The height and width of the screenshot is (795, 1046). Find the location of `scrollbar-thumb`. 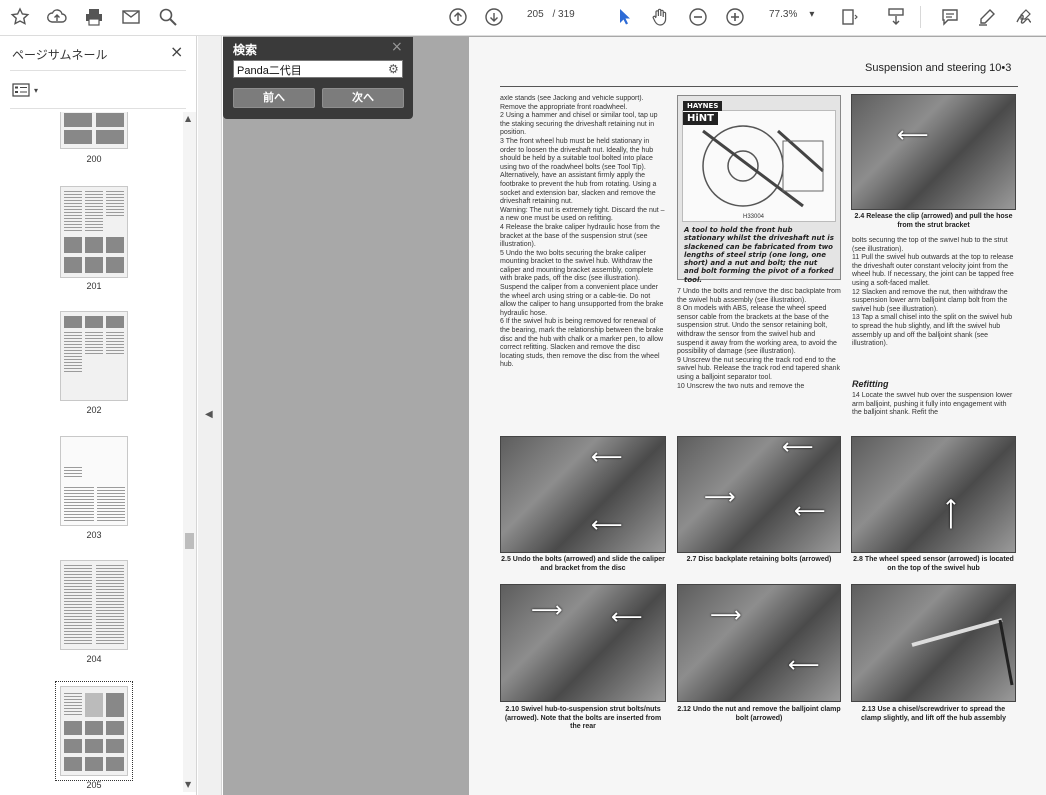

scrollbar-thumb is located at coordinates (189, 541).